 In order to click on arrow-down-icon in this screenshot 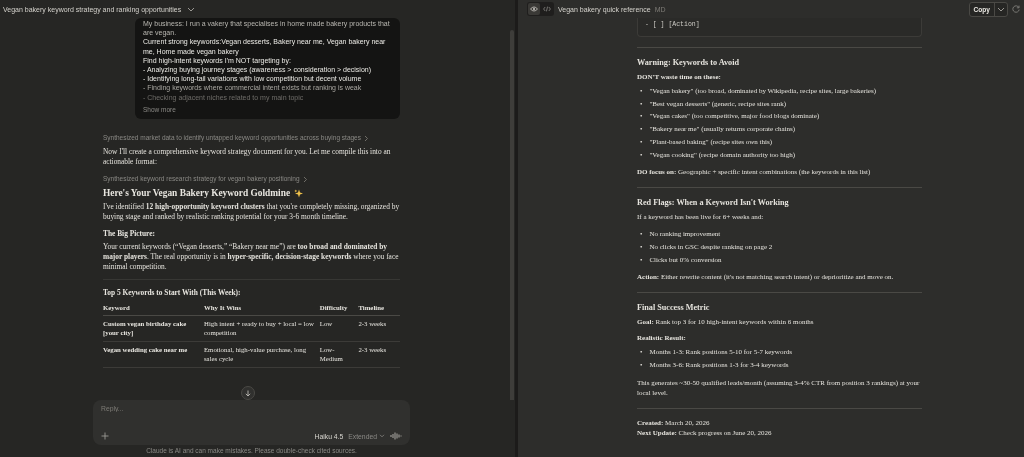, I will do `click(248, 393)`.